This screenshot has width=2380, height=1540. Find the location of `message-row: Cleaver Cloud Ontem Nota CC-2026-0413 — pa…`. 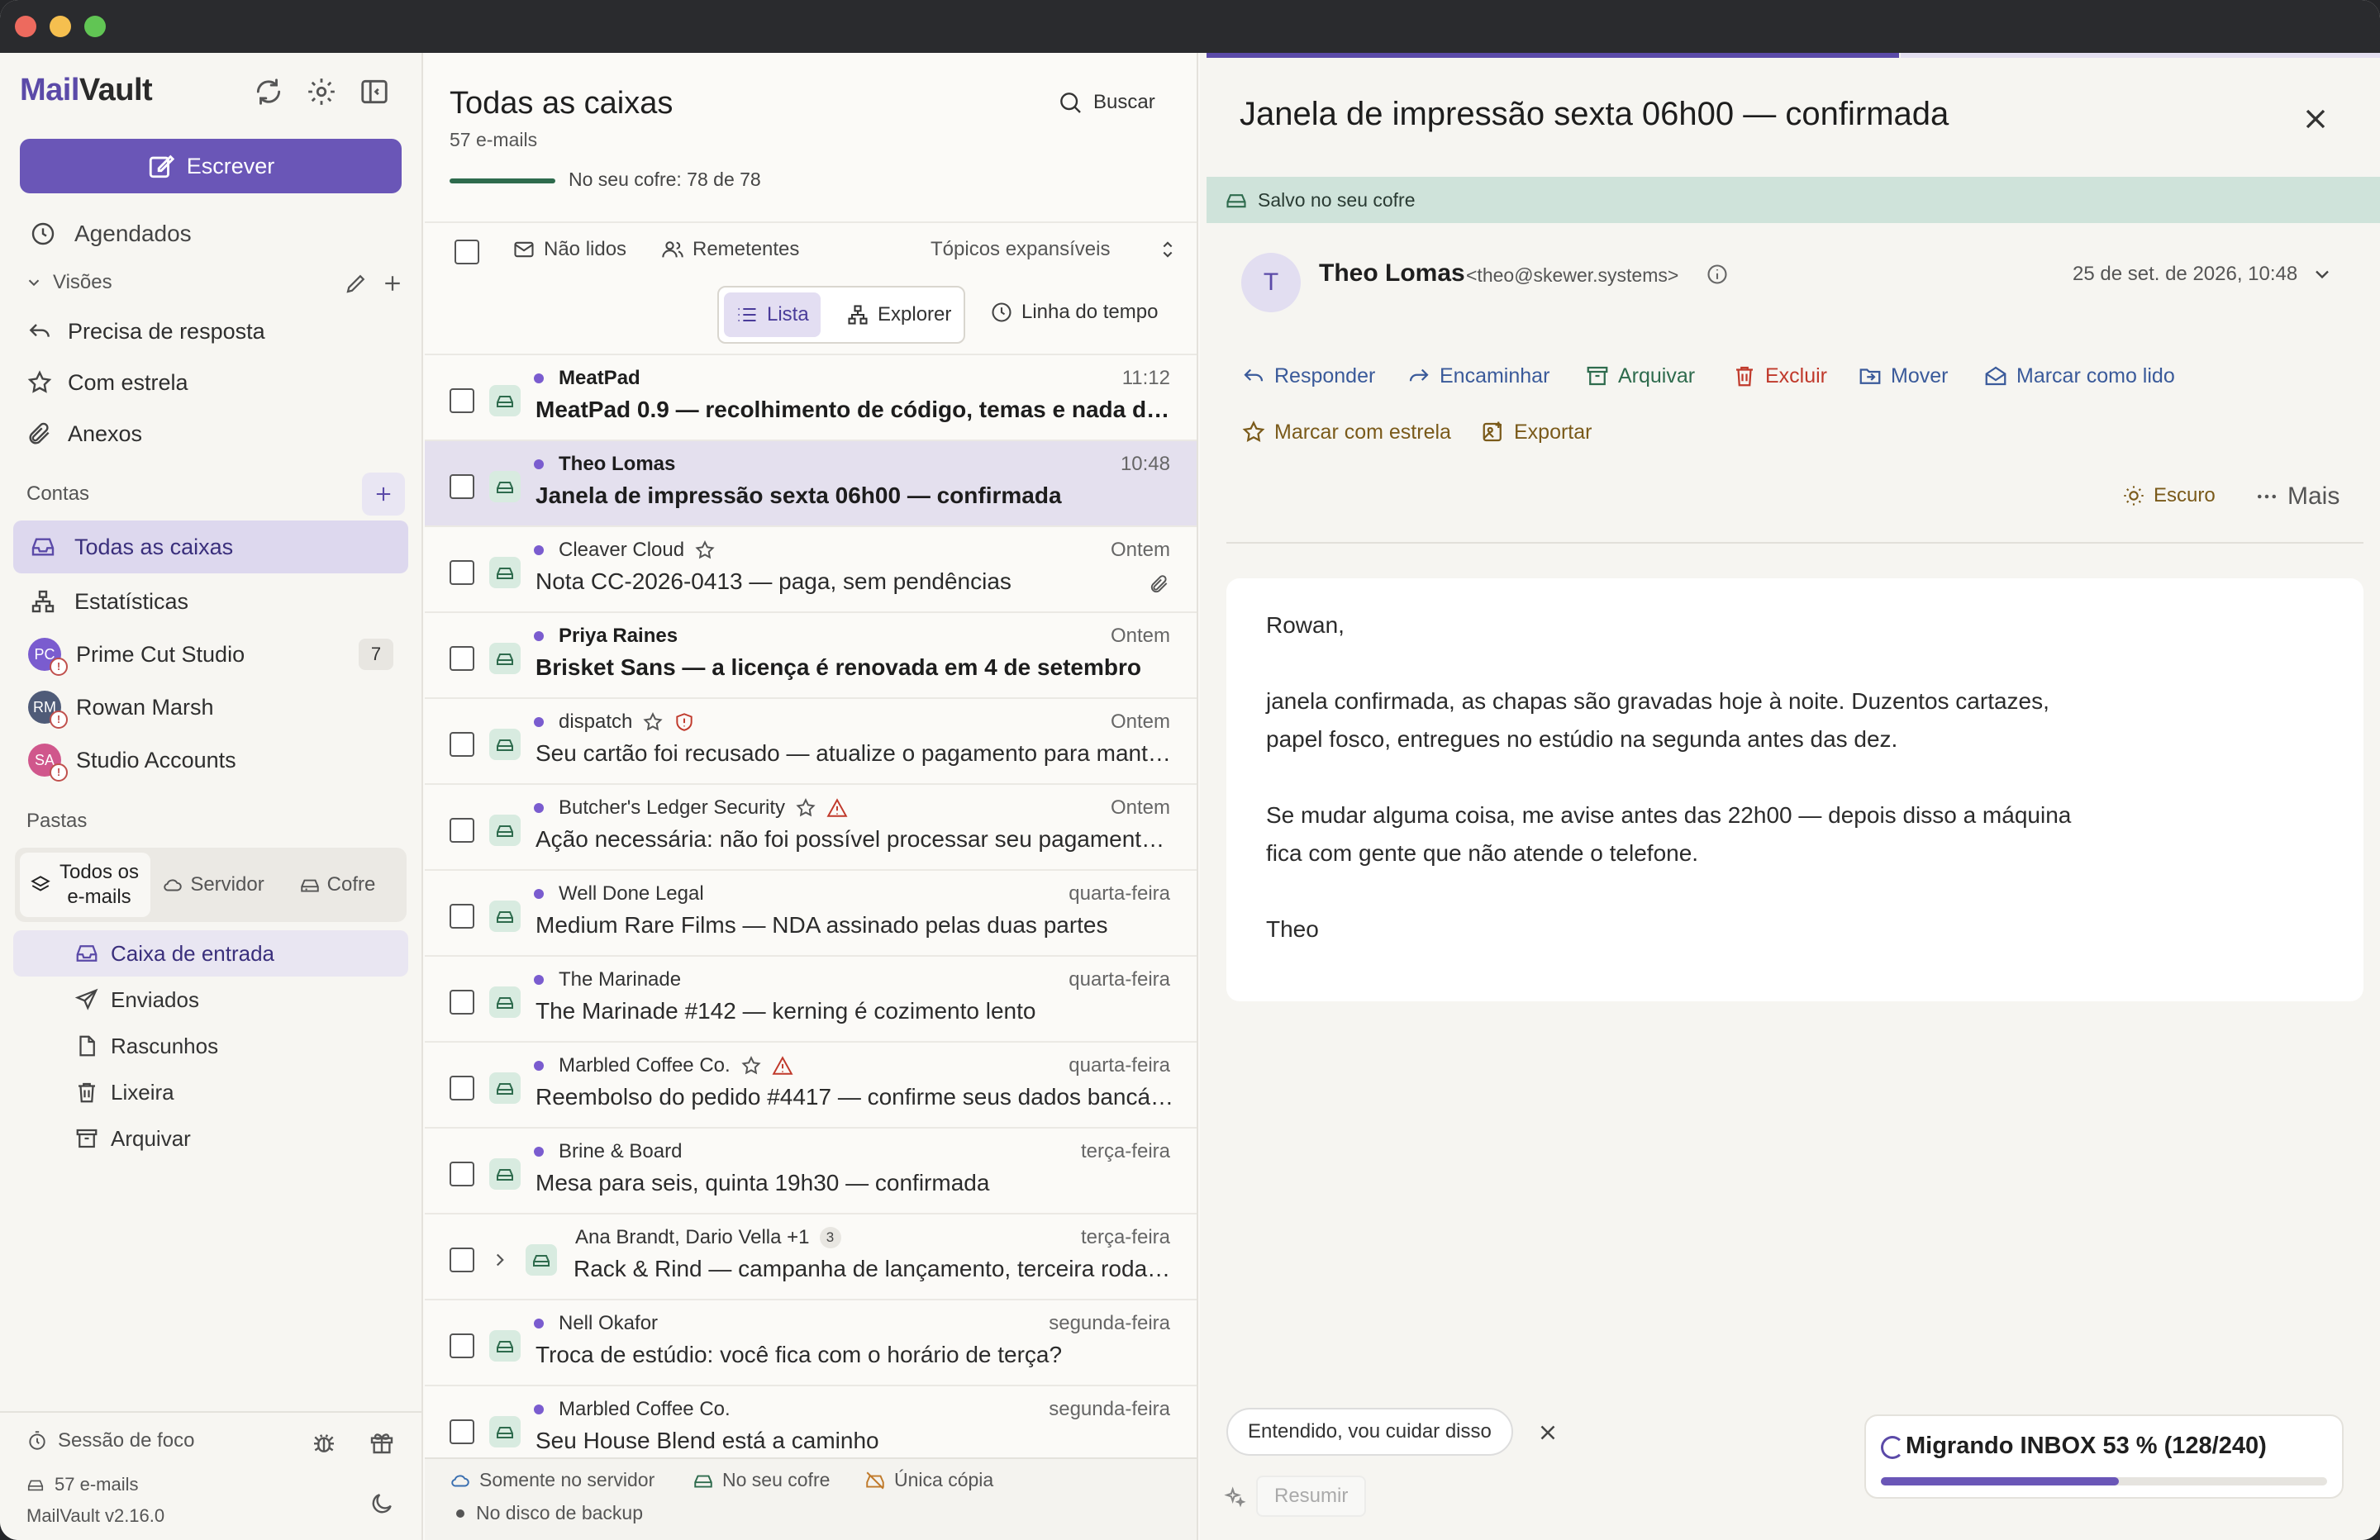

message-row: Cleaver Cloud Ontem Nota CC-2026-0413 — pa… is located at coordinates (811, 568).